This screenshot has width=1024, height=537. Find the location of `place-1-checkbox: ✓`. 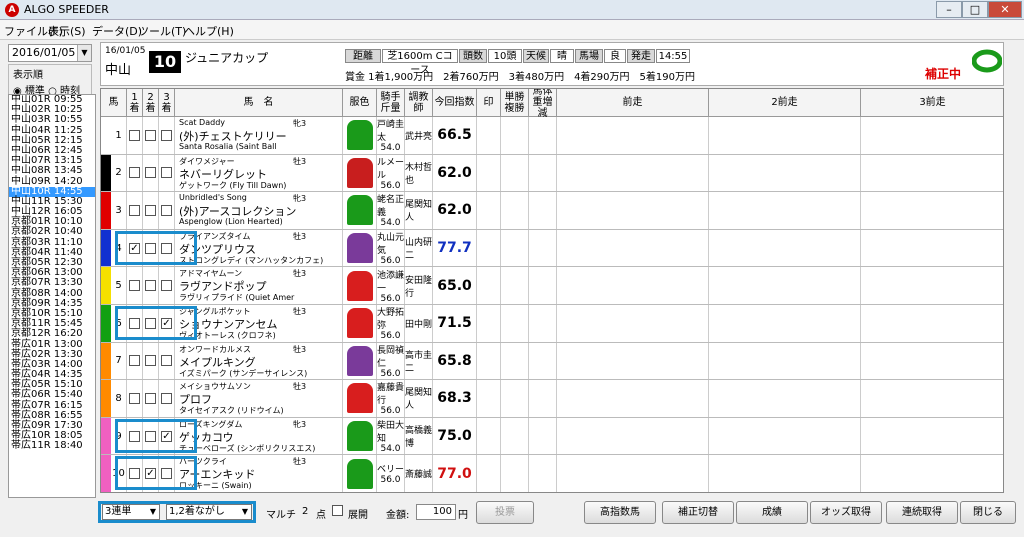

place-1-checkbox: ✓ is located at coordinates (134, 248).